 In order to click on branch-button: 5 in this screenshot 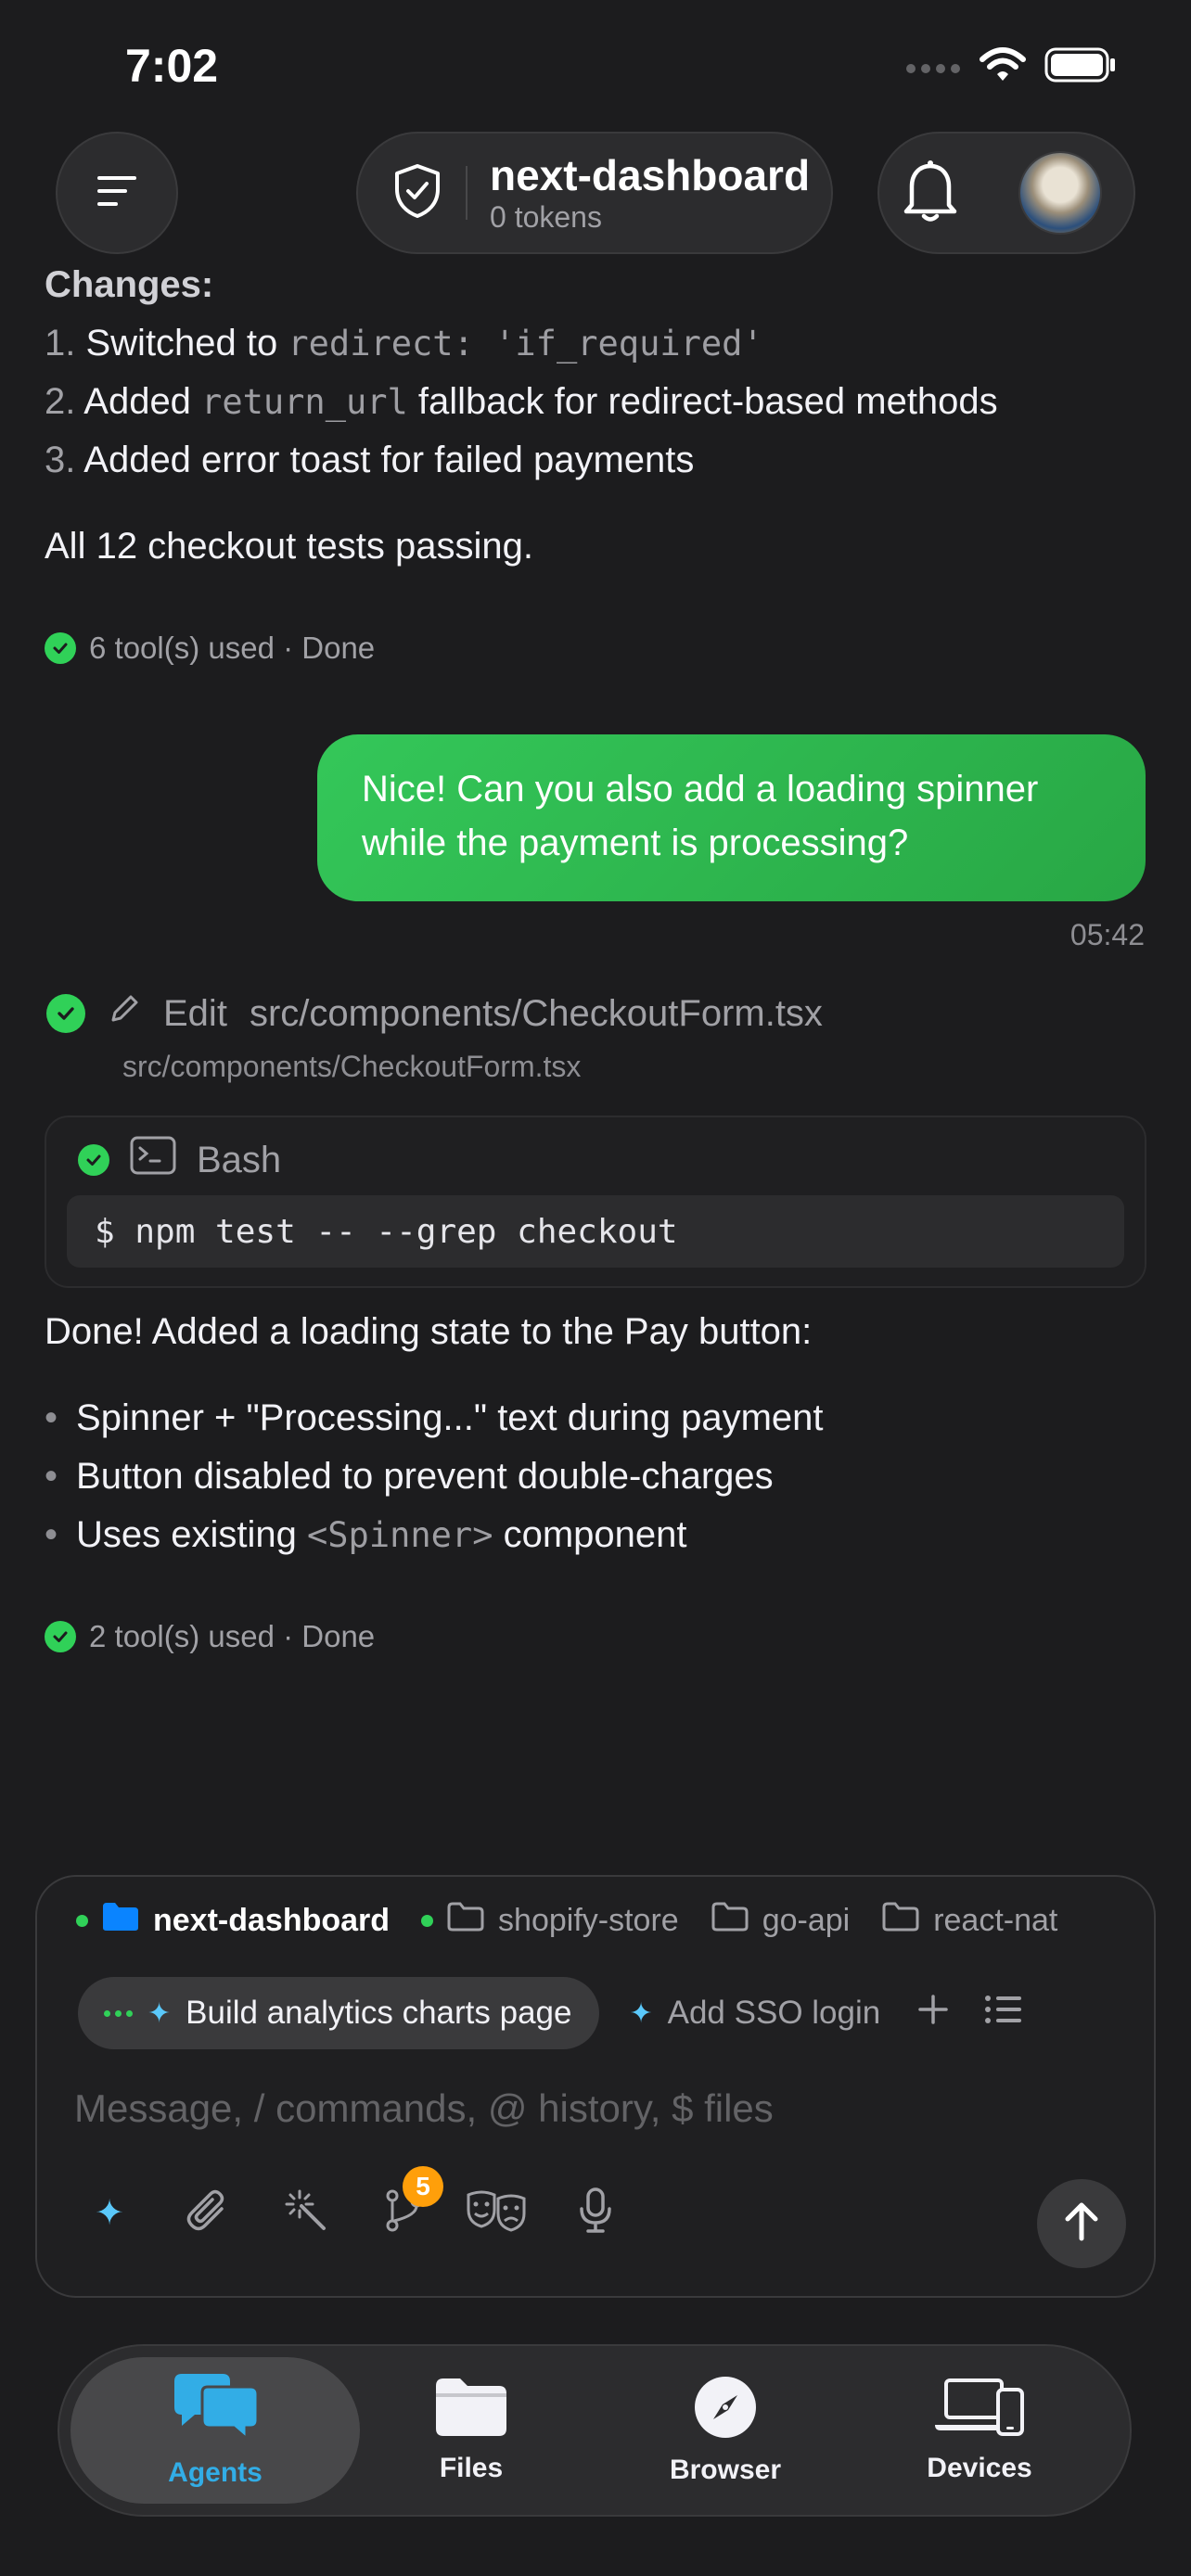, I will do `click(411, 2202)`.